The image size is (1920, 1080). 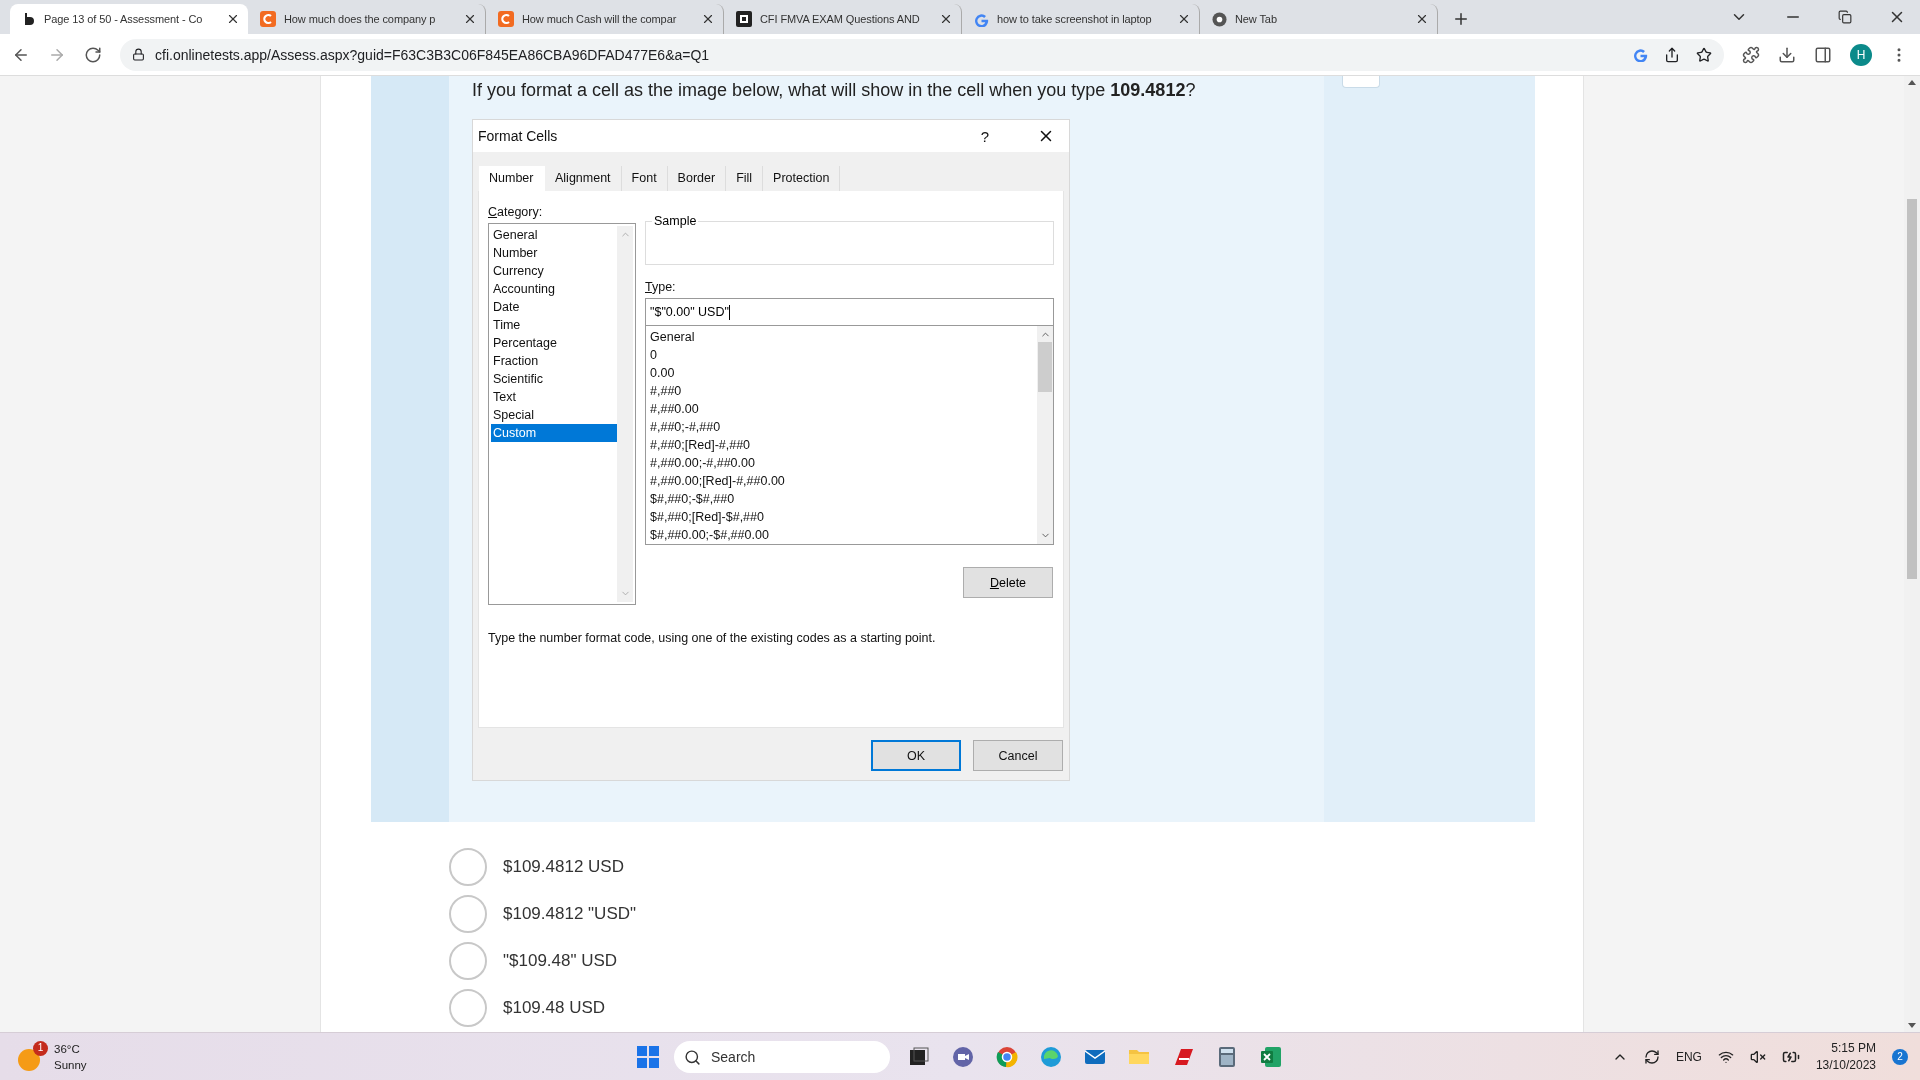 What do you see at coordinates (563, 867) in the screenshot?
I see `answer-text: $109.4812 USD` at bounding box center [563, 867].